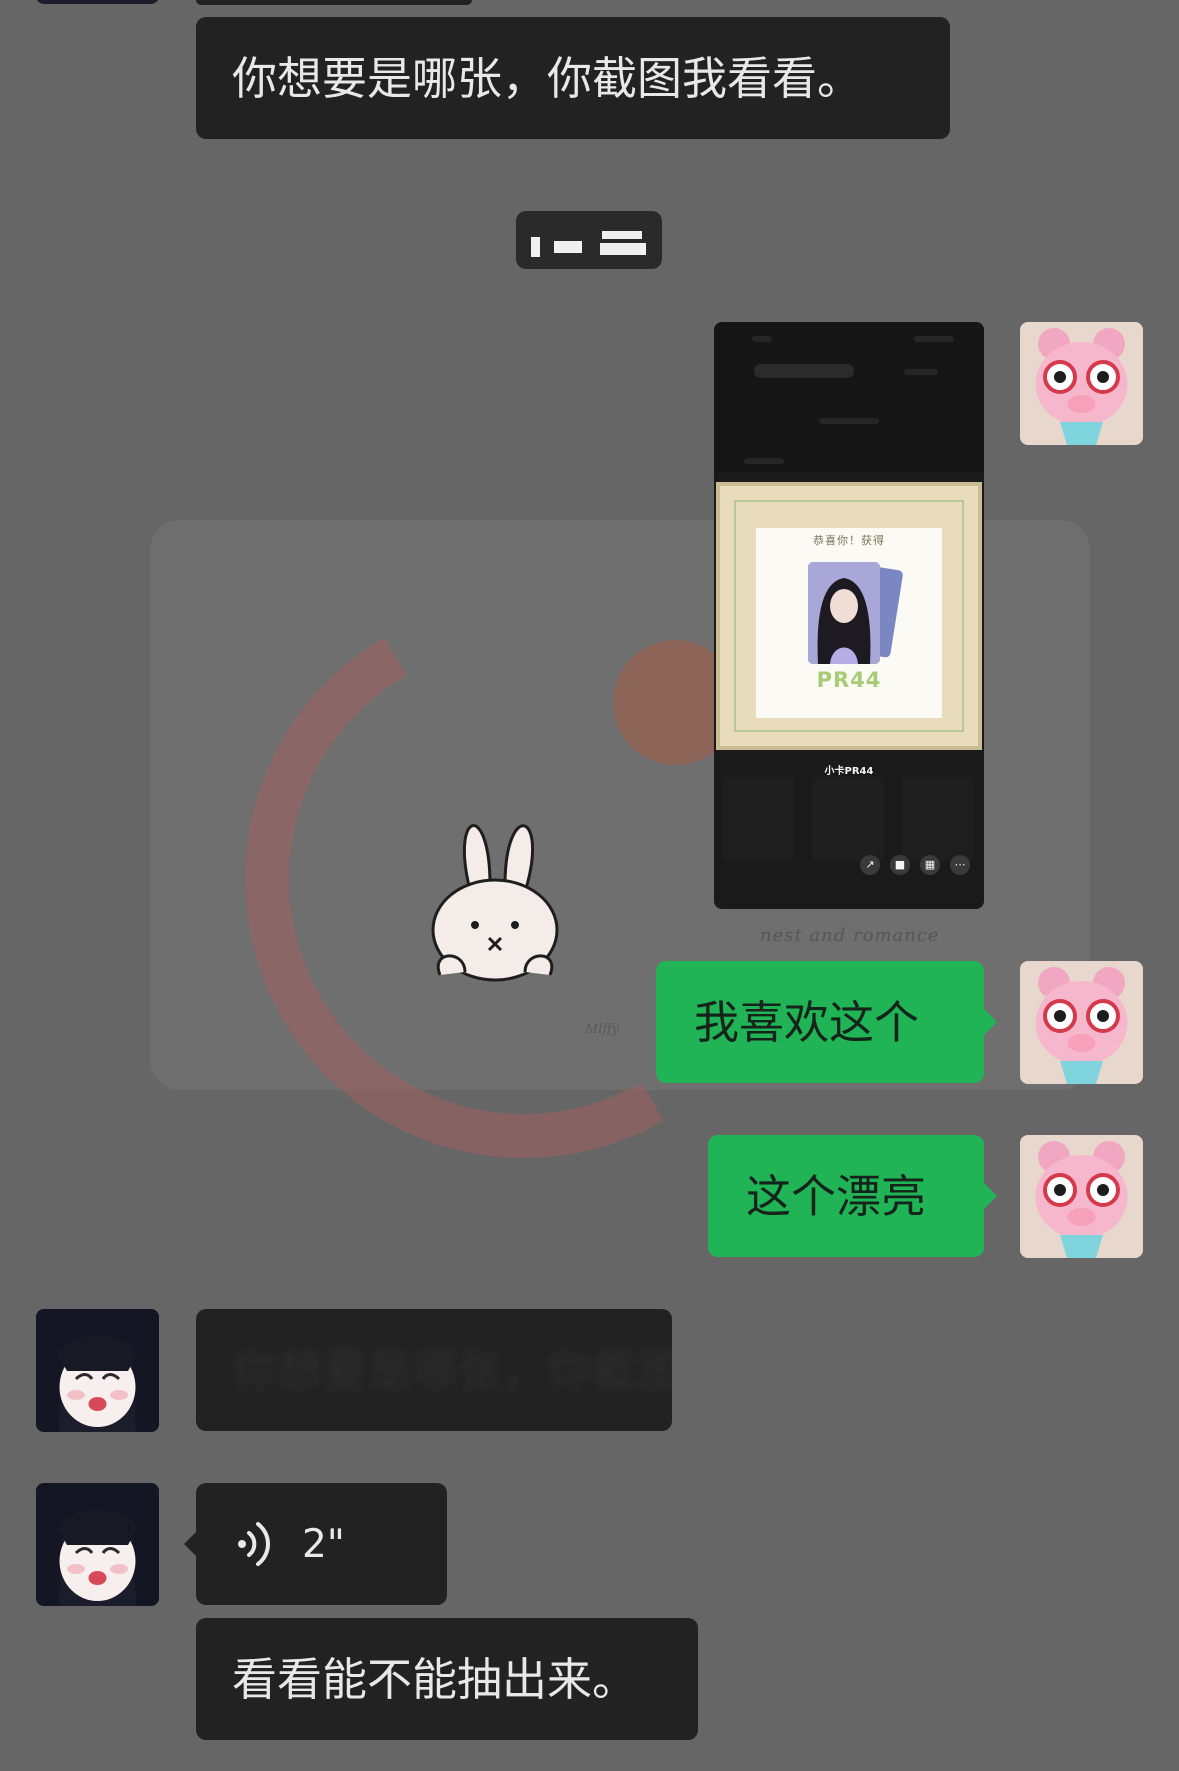 This screenshot has height=1771, width=1179. Describe the element at coordinates (334, 2) in the screenshot. I see `previous-message-bubble` at that location.